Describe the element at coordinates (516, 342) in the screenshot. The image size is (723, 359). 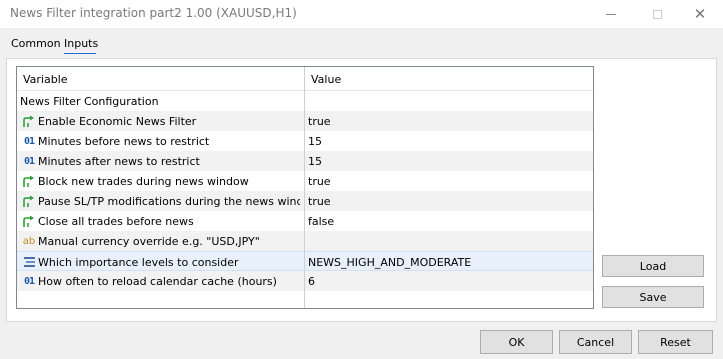
I see `ok-button: OK` at that location.